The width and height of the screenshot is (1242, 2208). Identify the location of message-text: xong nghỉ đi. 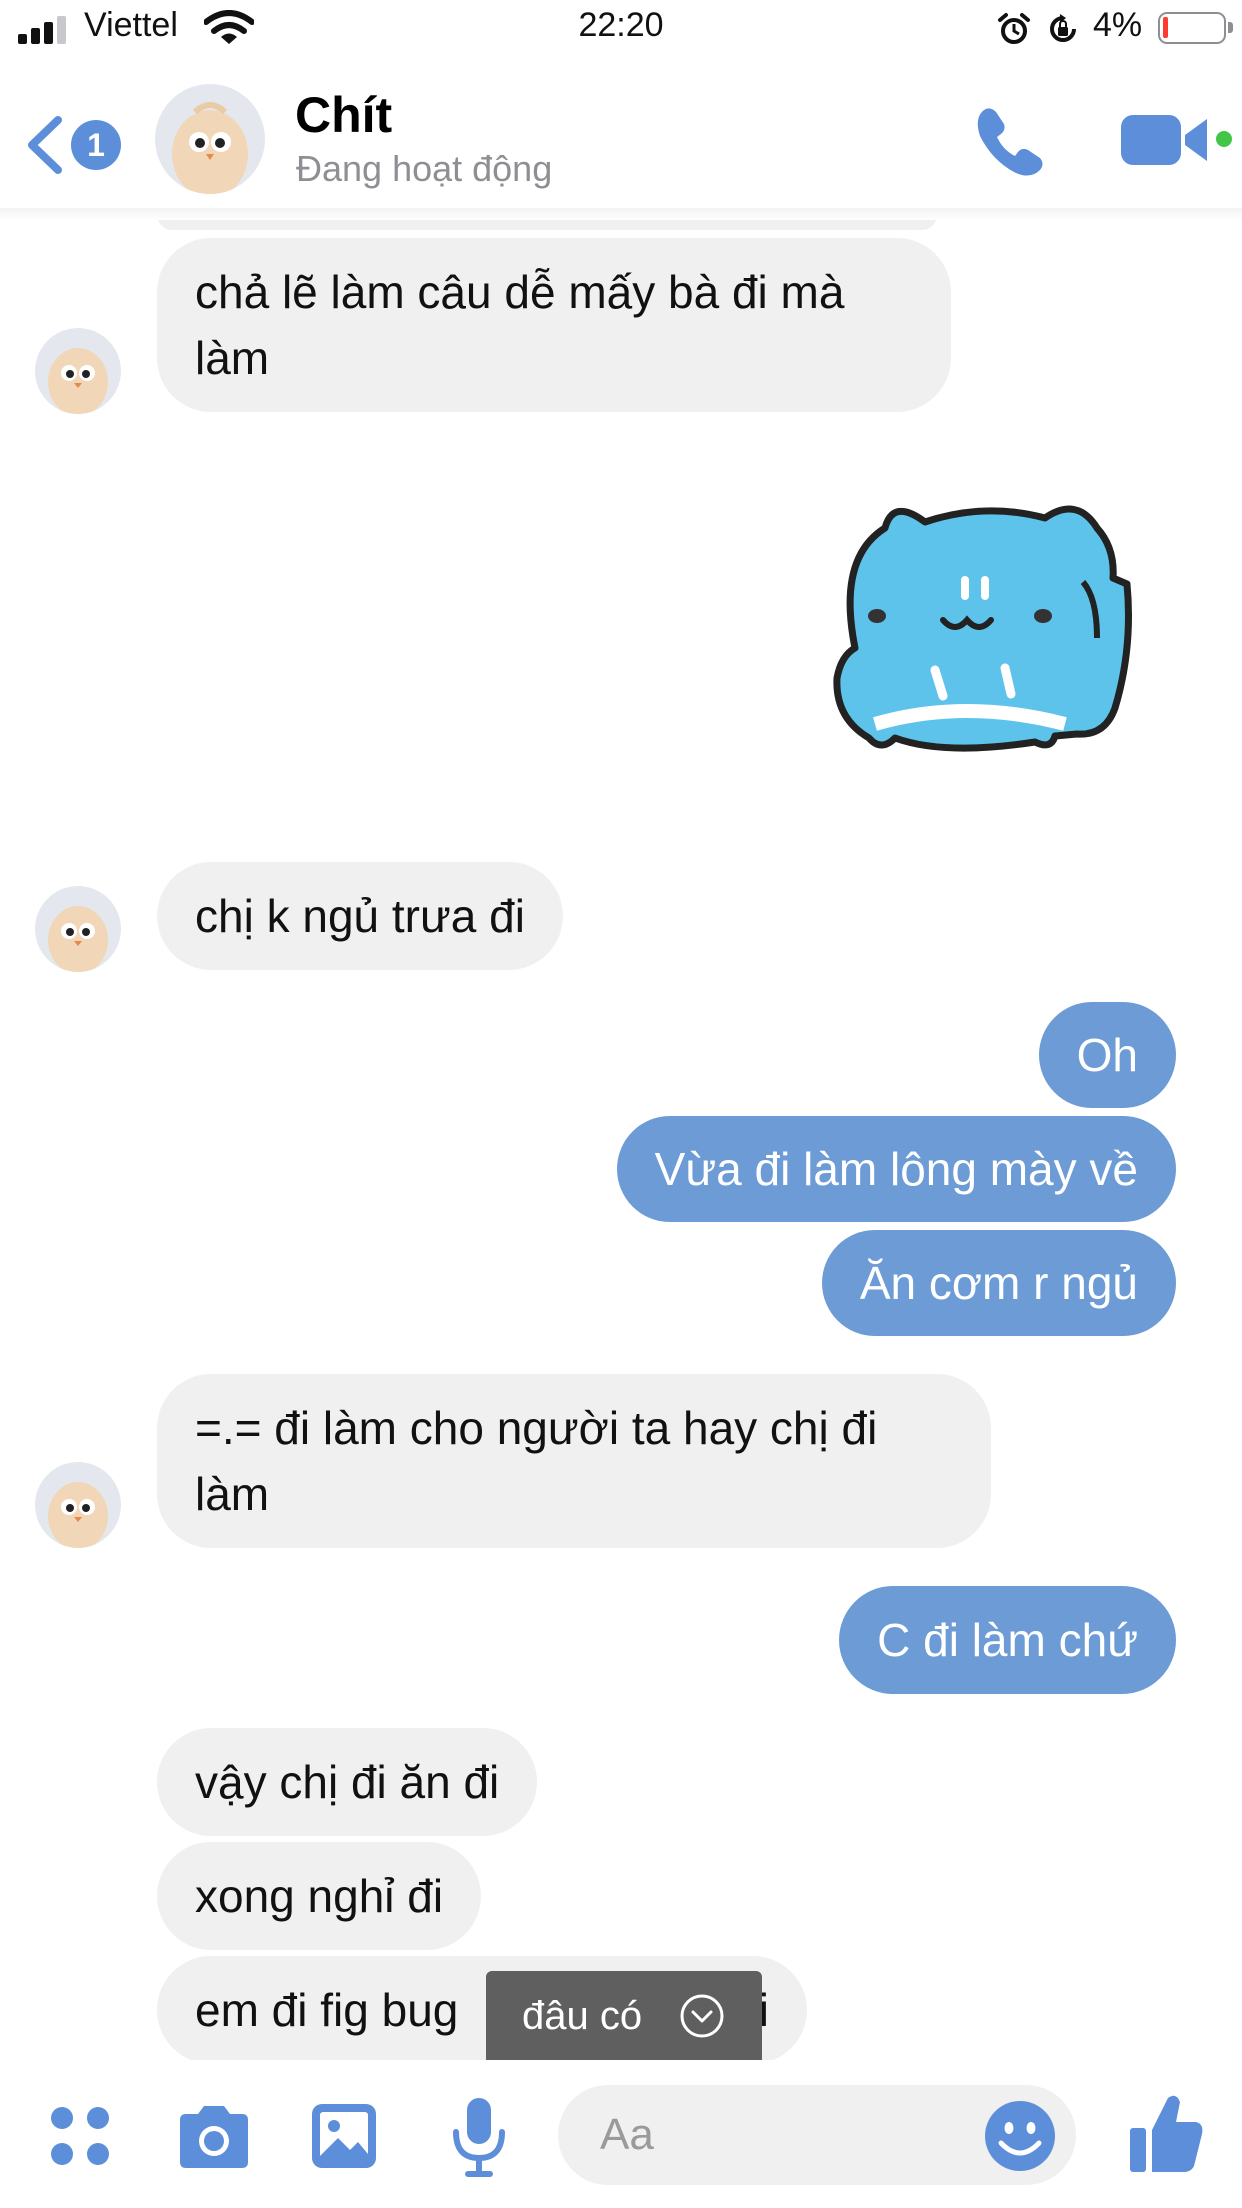
(319, 1896).